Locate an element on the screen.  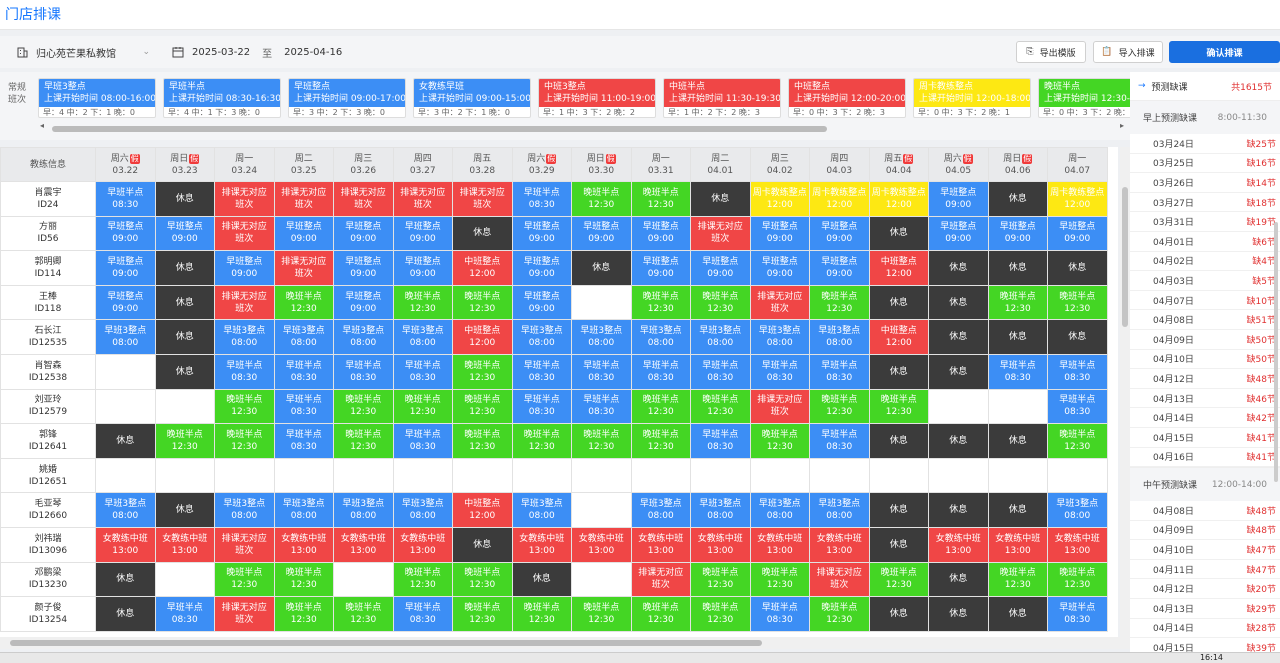
import-schedule-button: 📋 导入排课 is located at coordinates (1128, 52).